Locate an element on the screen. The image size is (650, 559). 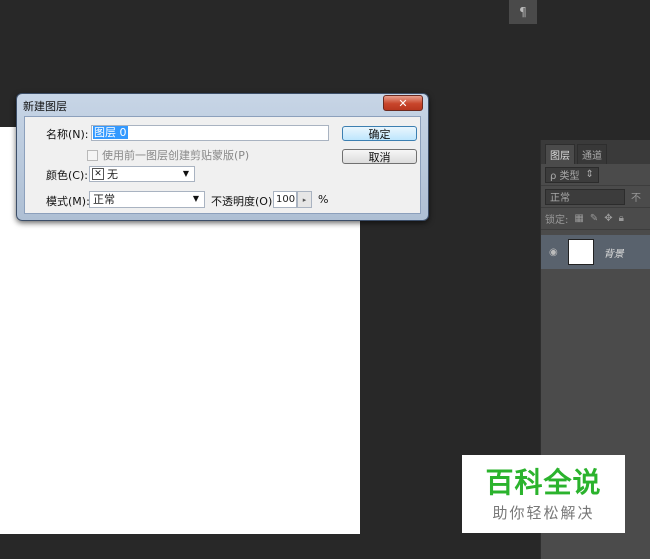
color-value: 无 is located at coordinates (112, 174).